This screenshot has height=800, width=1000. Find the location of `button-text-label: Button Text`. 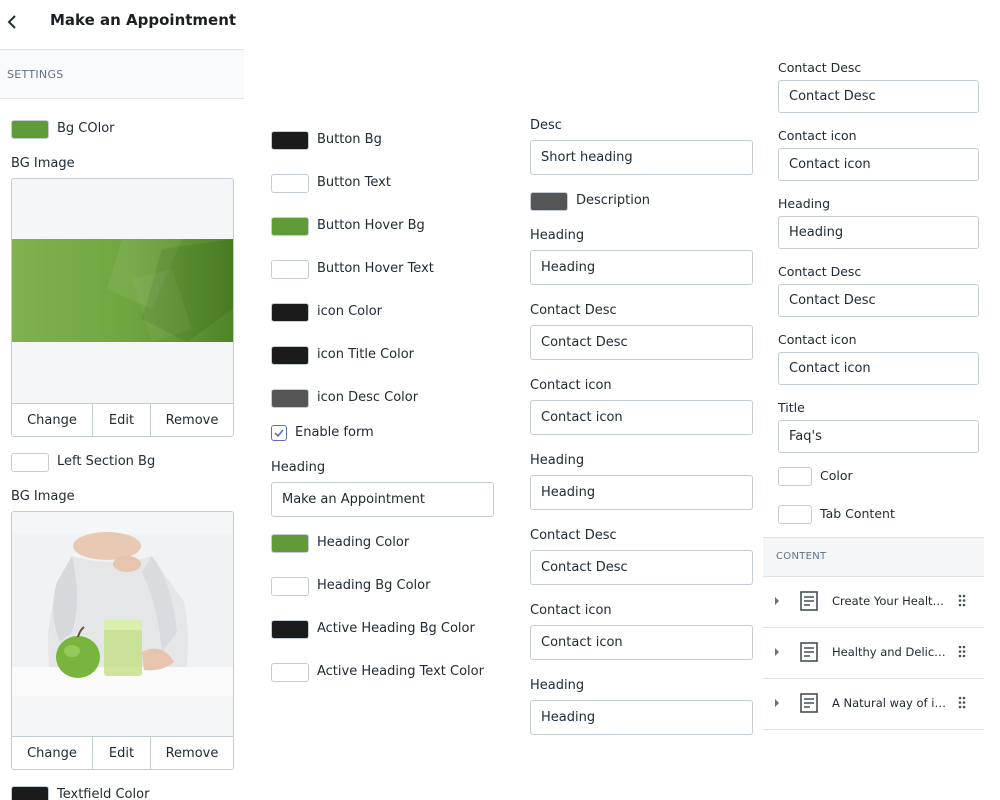

button-text-label: Button Text is located at coordinates (354, 182).